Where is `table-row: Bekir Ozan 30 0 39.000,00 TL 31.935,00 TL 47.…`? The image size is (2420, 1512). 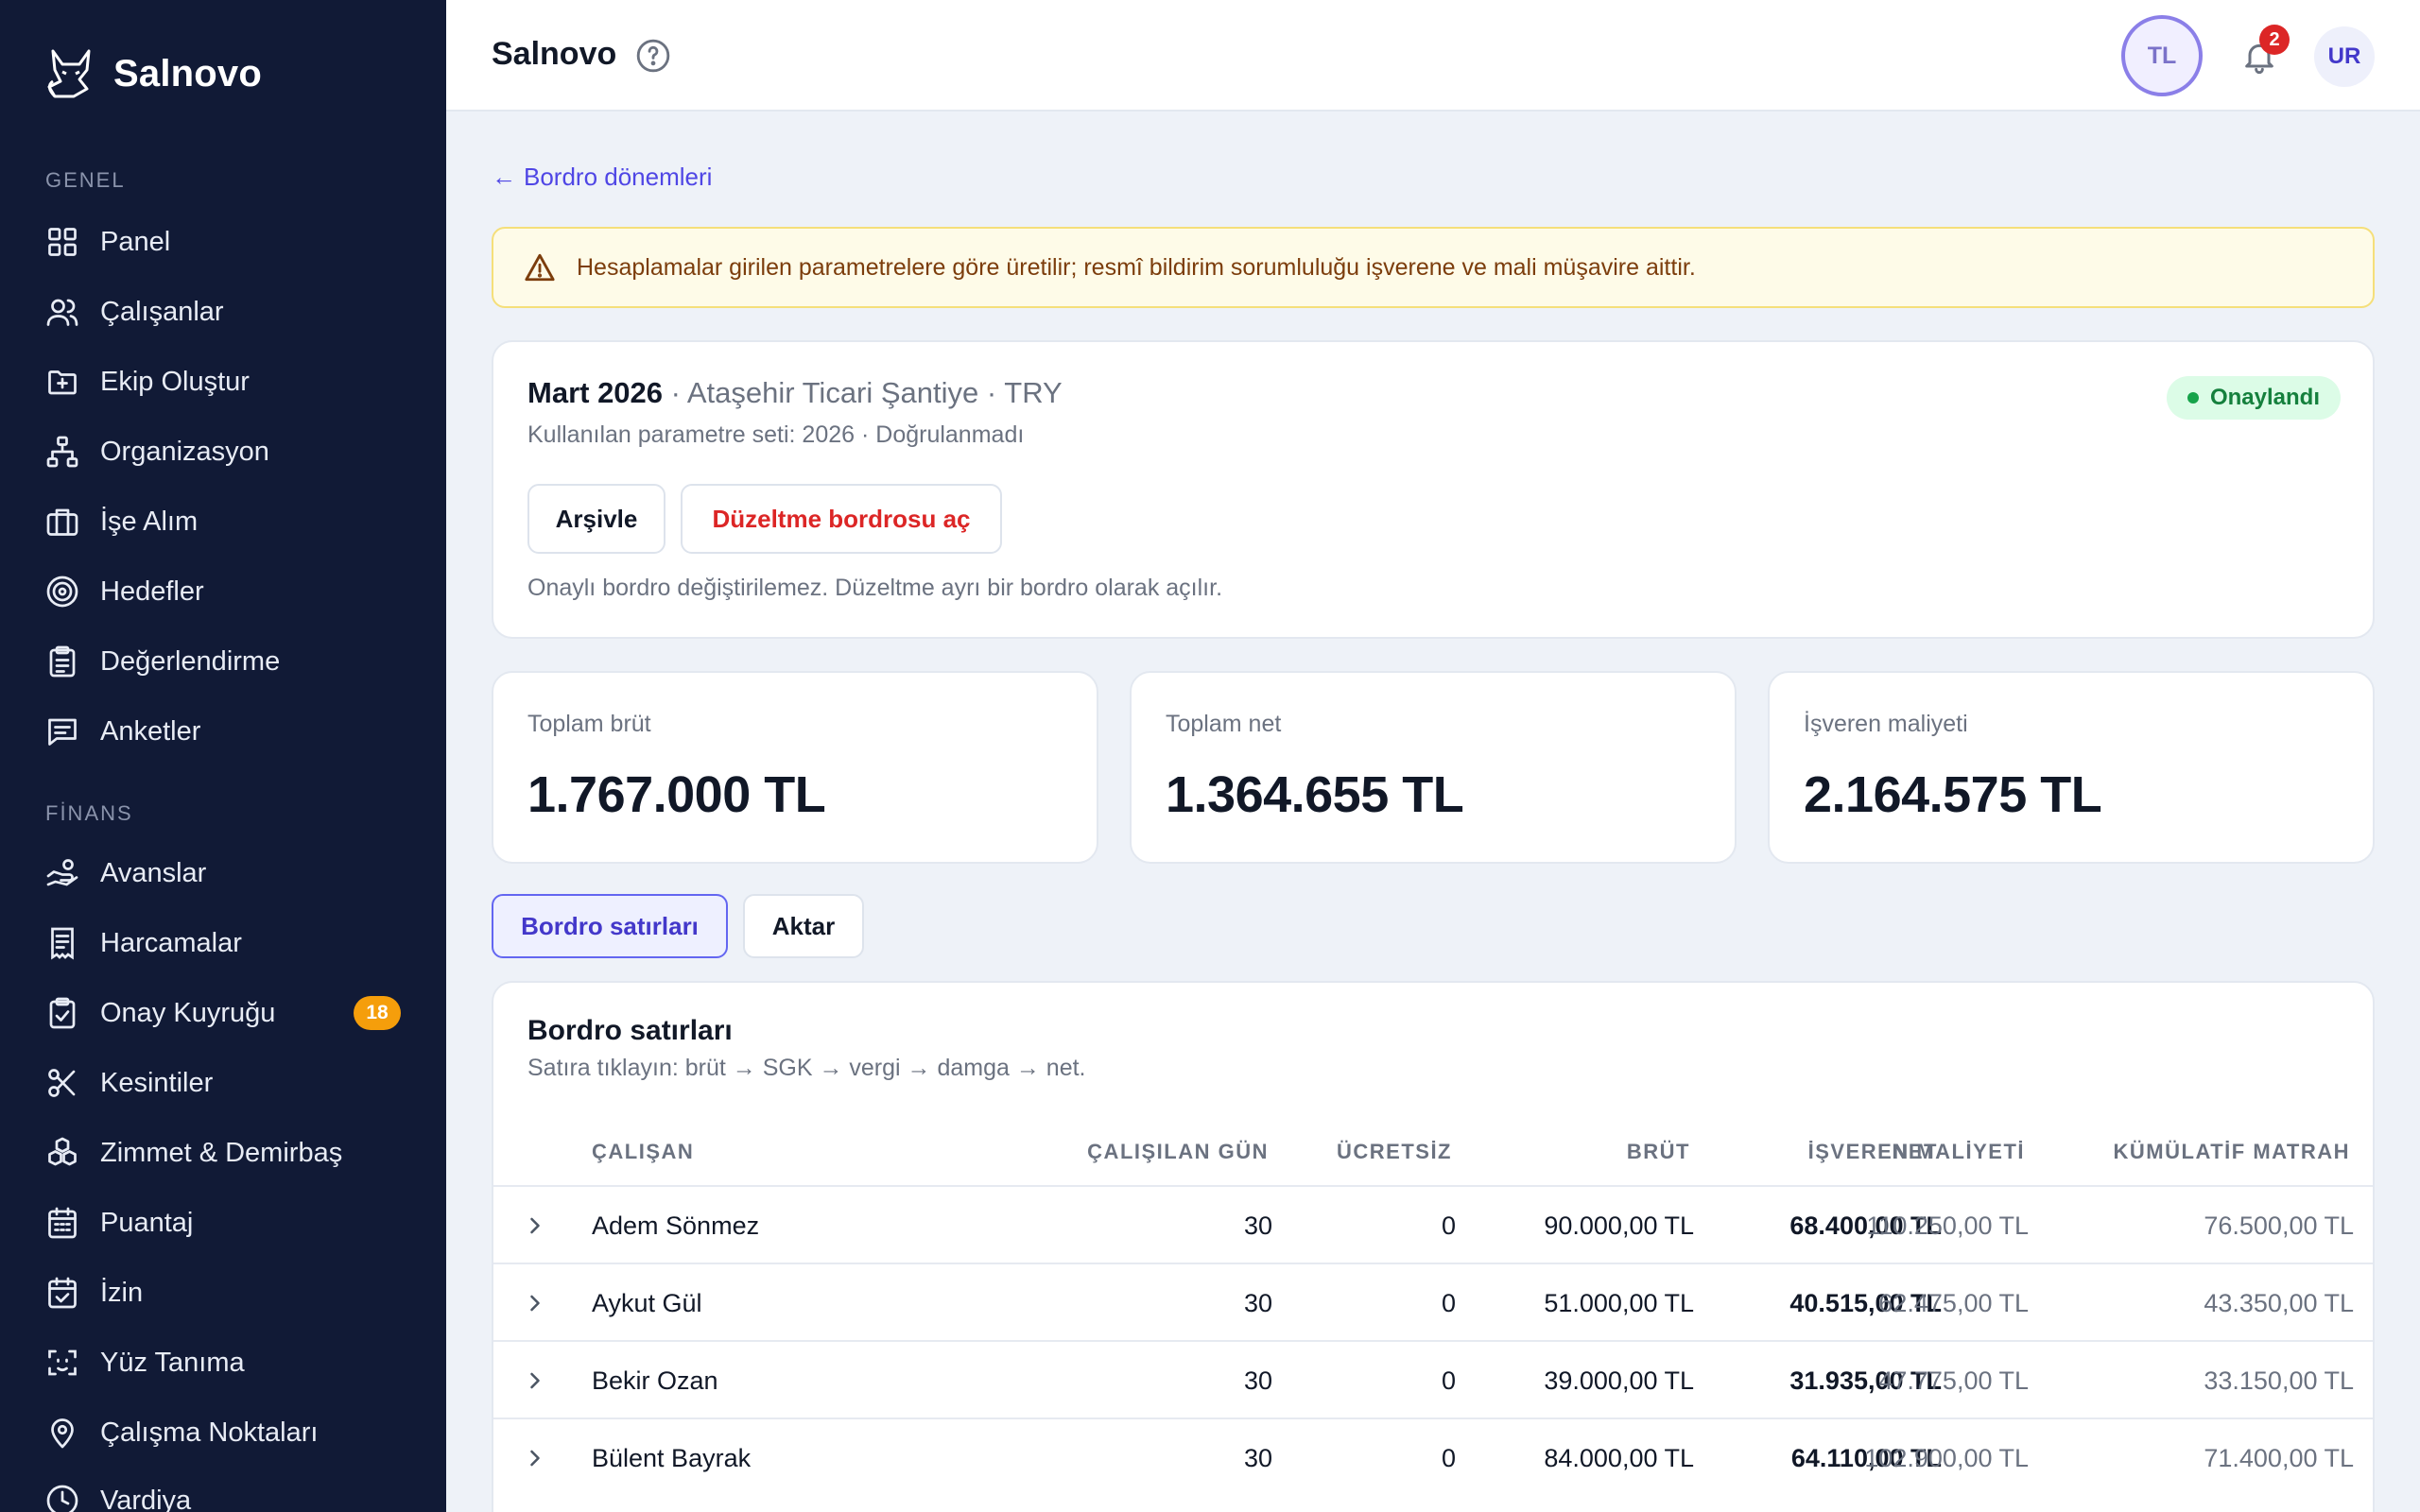 table-row: Bekir Ozan 30 0 39.000,00 TL 31.935,00 TL 47.… is located at coordinates (1433, 1379).